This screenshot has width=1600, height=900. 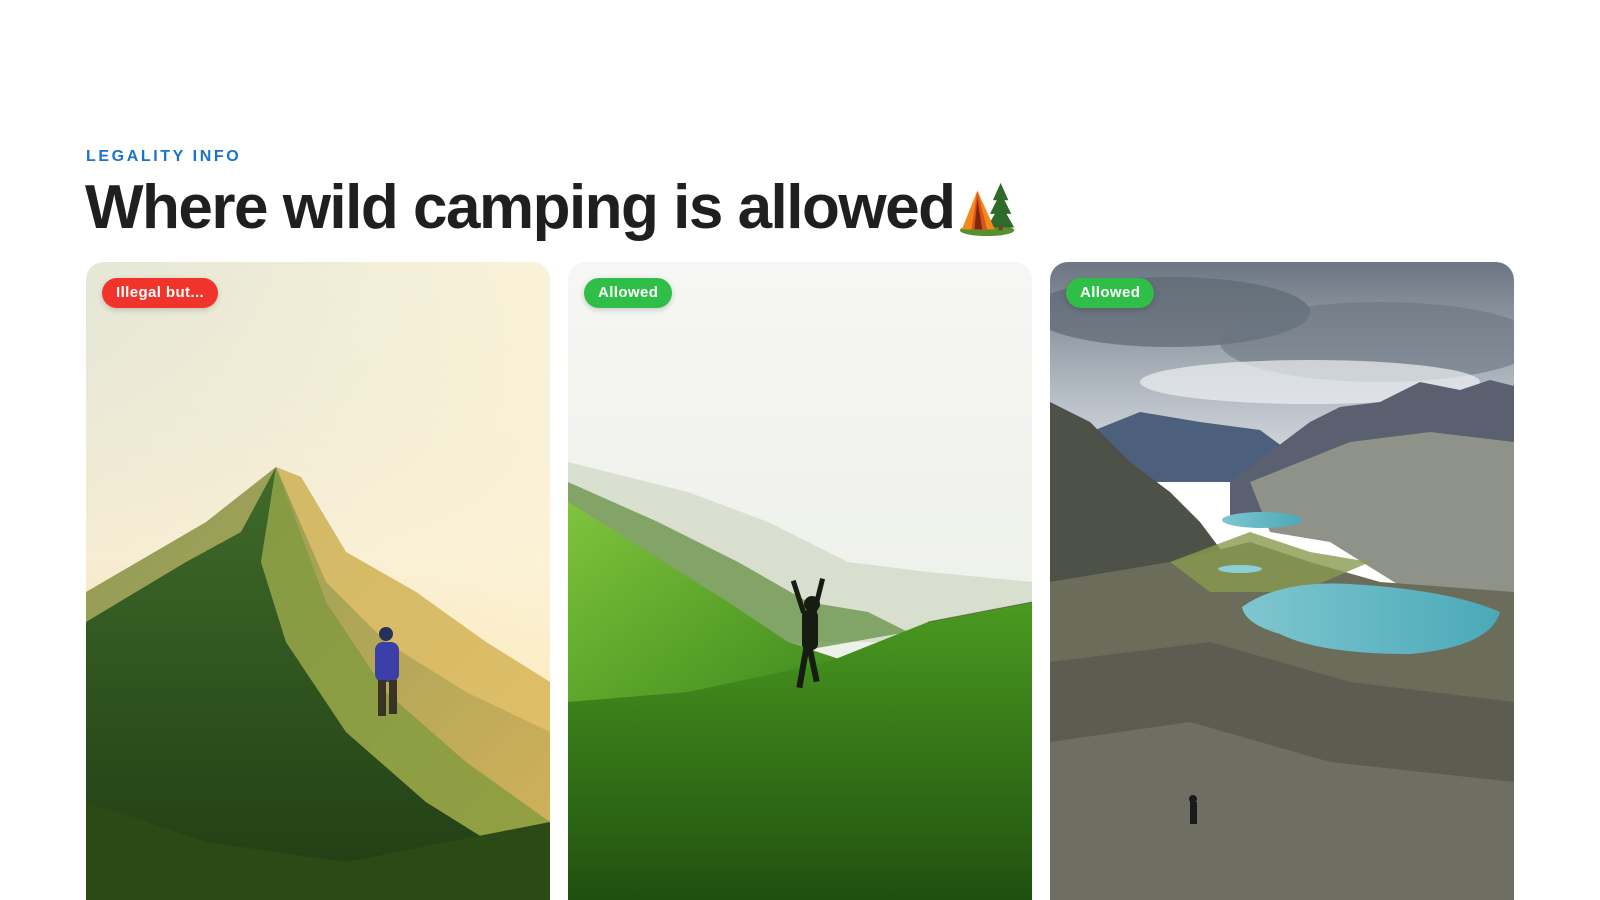 What do you see at coordinates (164, 156) in the screenshot?
I see `section-eyebrow: LEGALITY INFO` at bounding box center [164, 156].